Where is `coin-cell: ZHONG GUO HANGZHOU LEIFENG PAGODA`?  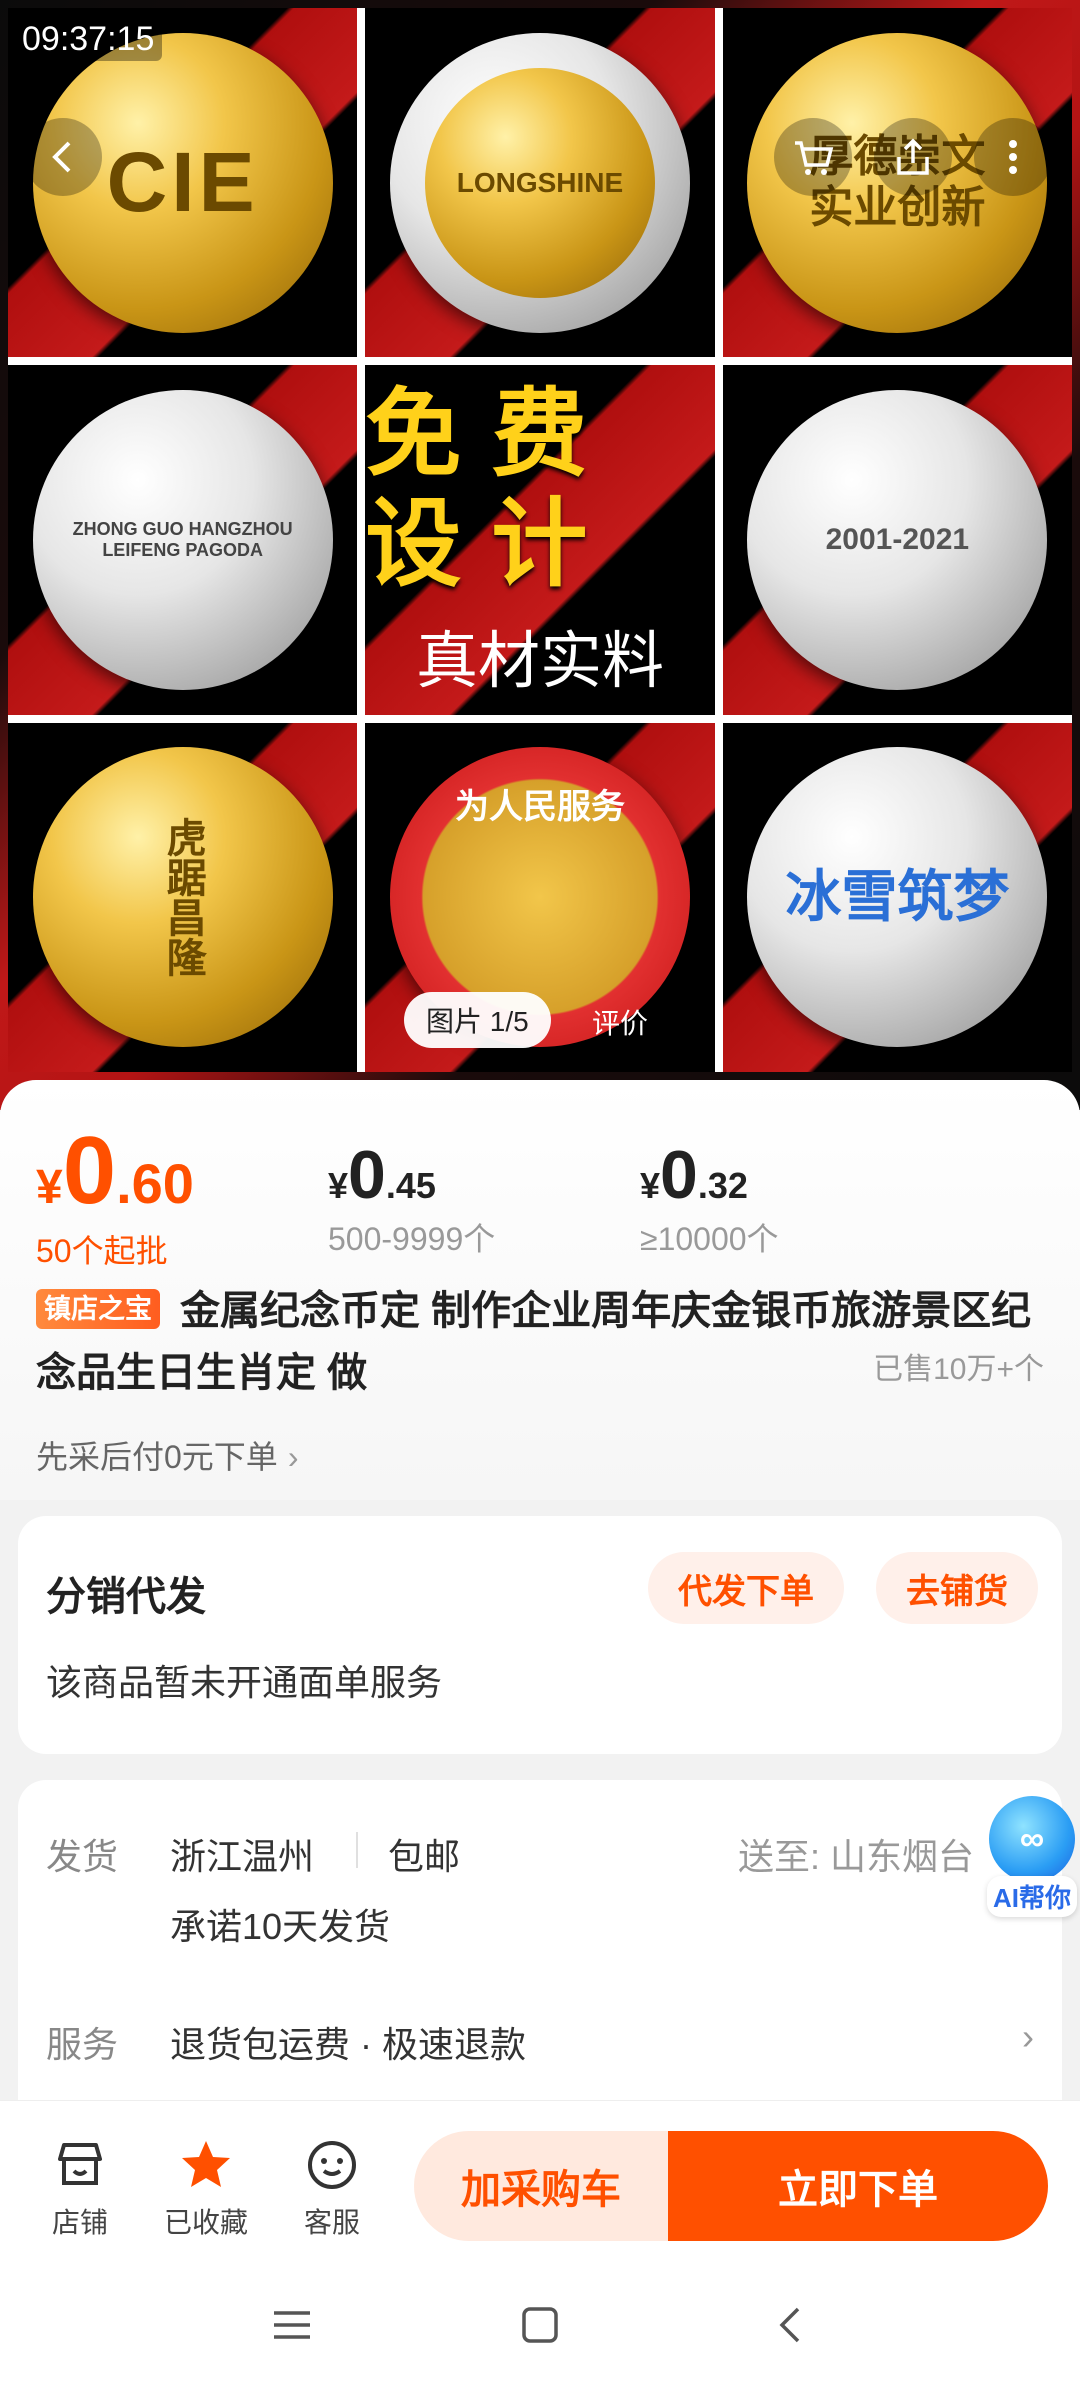 coin-cell: ZHONG GUO HANGZHOU LEIFENG PAGODA is located at coordinates (183, 540).